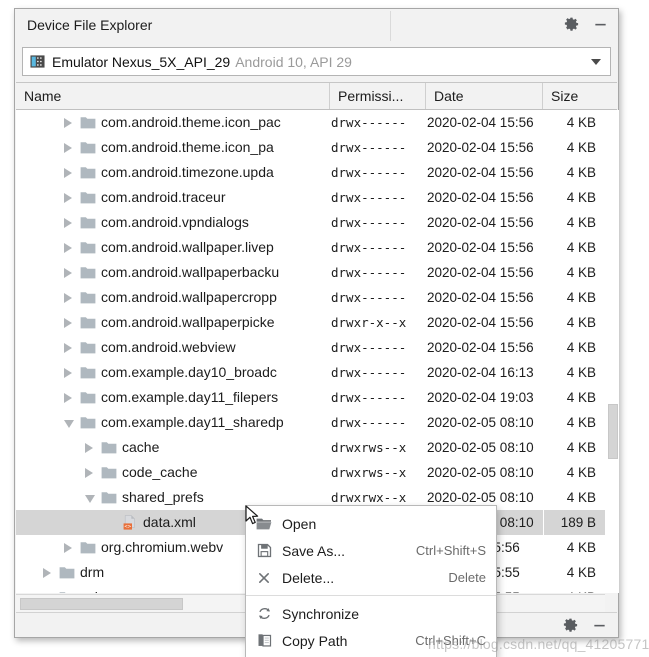 This screenshot has height=657, width=649. Describe the element at coordinates (316, 26) in the screenshot. I see `tool-window-titlebar: Device File Explorer` at that location.